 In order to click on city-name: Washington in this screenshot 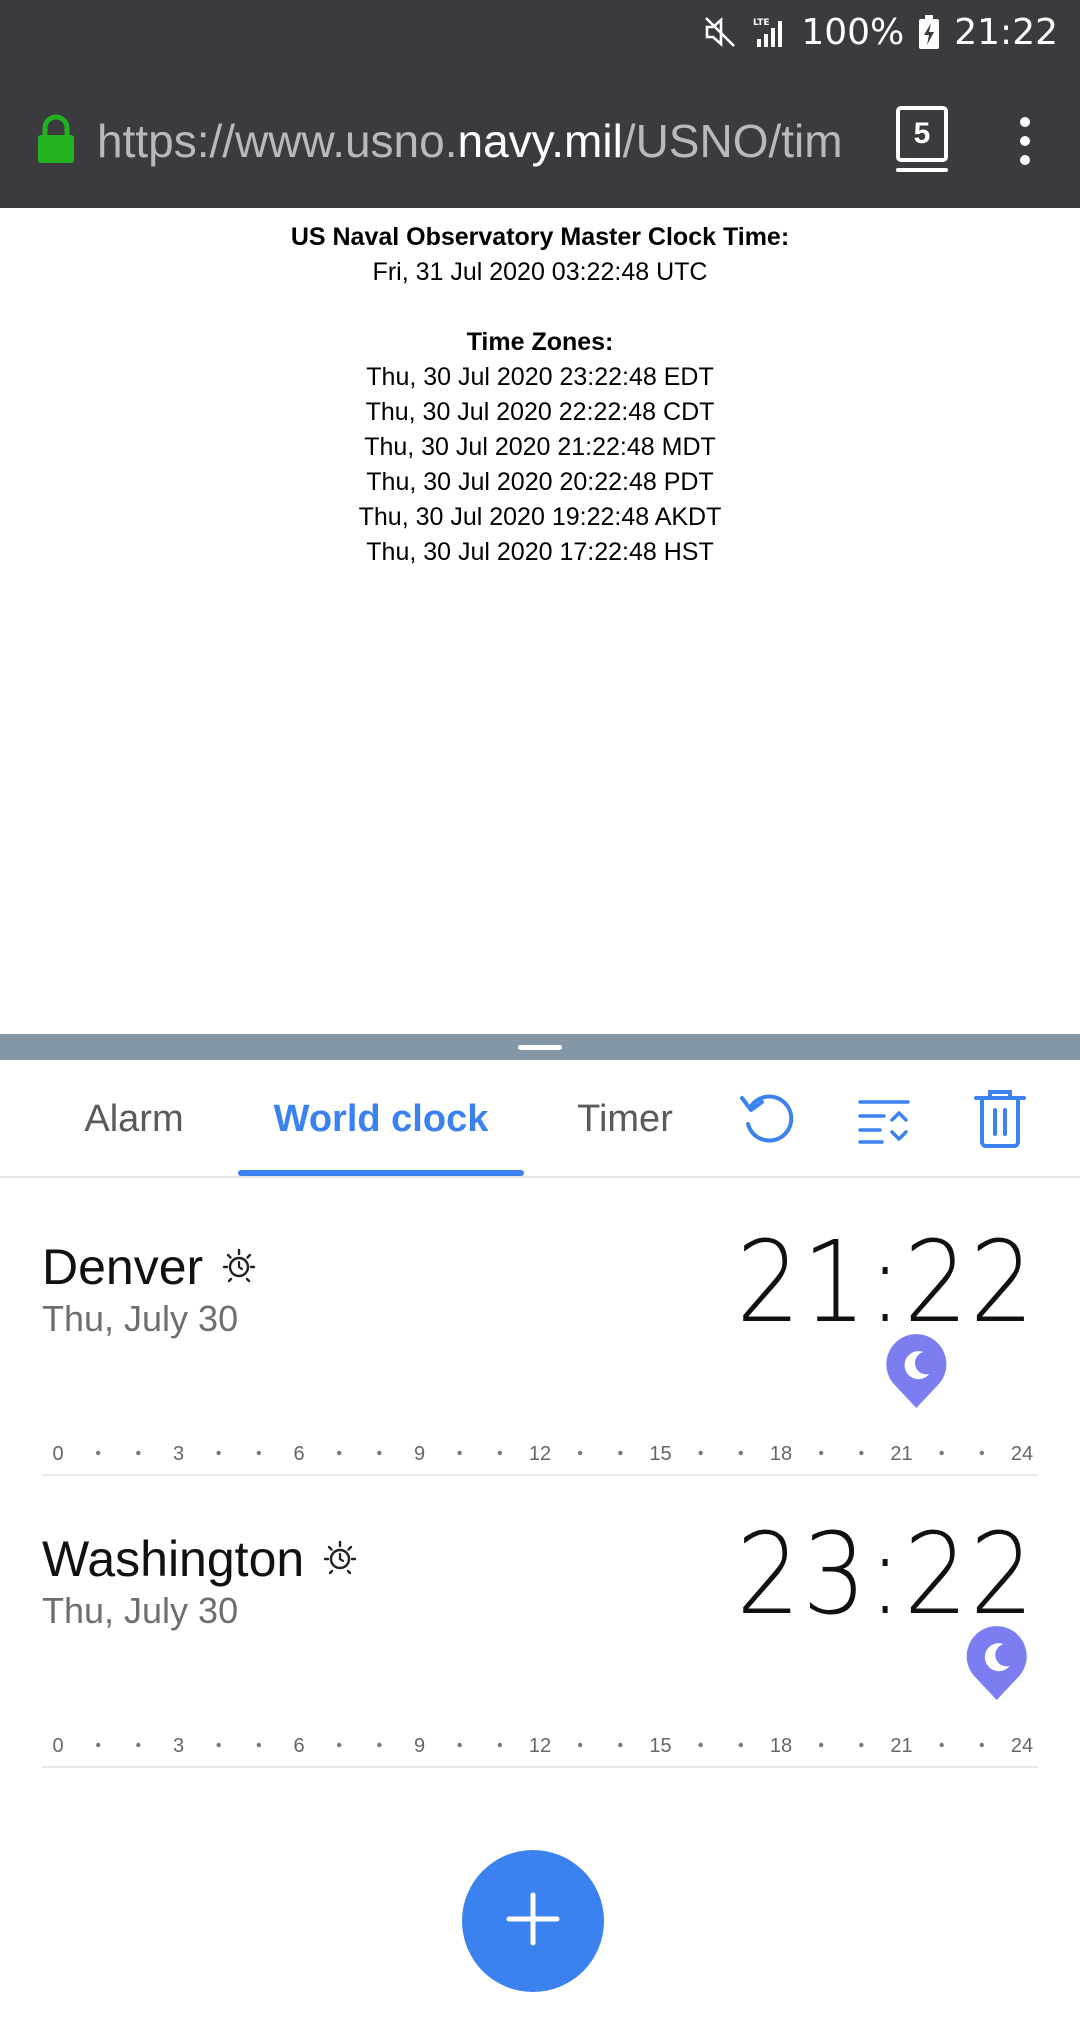, I will do `click(173, 1559)`.